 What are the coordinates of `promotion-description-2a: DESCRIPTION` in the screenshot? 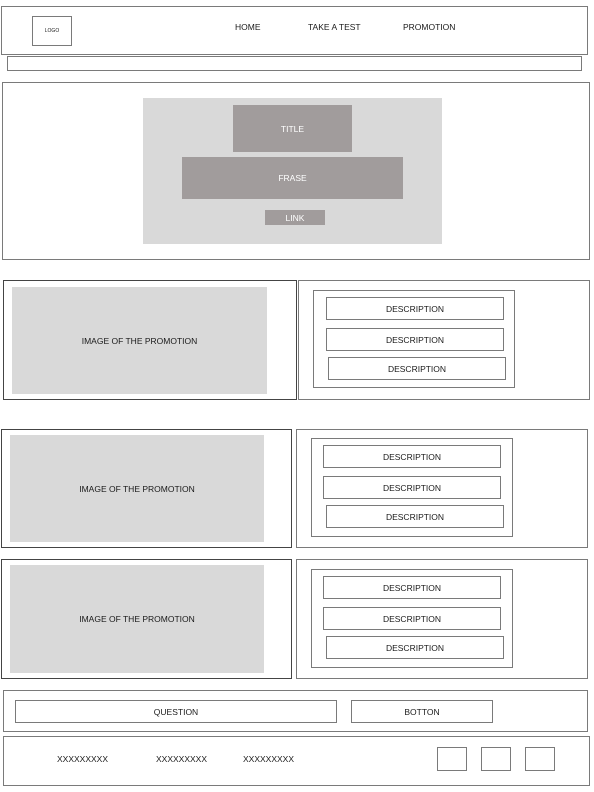 It's located at (412, 456).